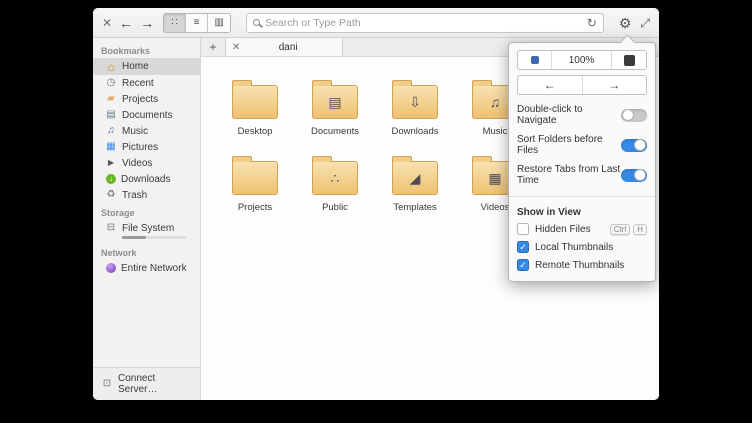 Image resolution: width=752 pixels, height=423 pixels. I want to click on documents-icon: ▤, so click(111, 114).